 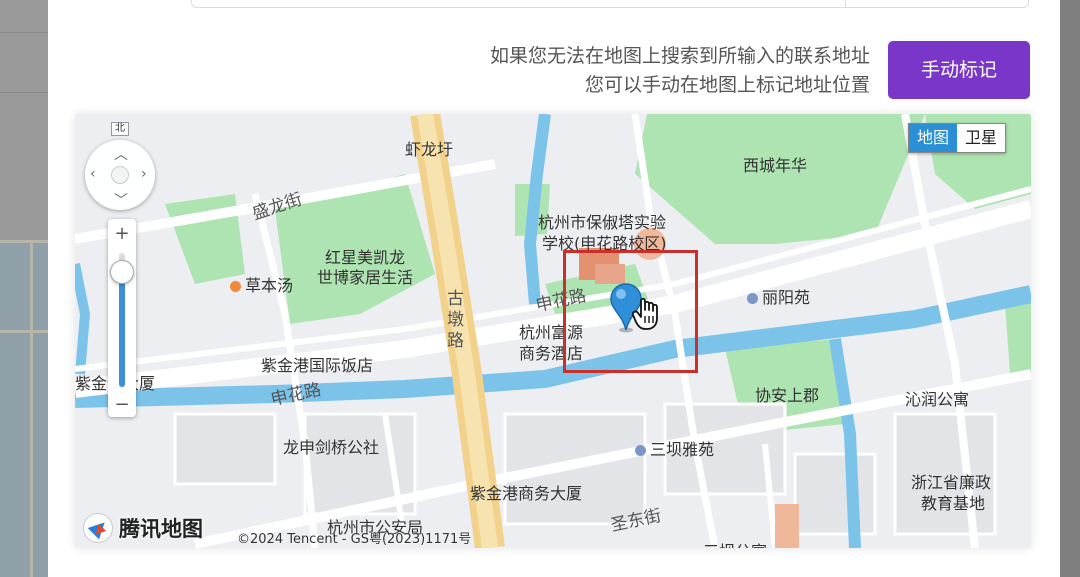 I want to click on label-sanba: 三坝雅苑, so click(x=674, y=448).